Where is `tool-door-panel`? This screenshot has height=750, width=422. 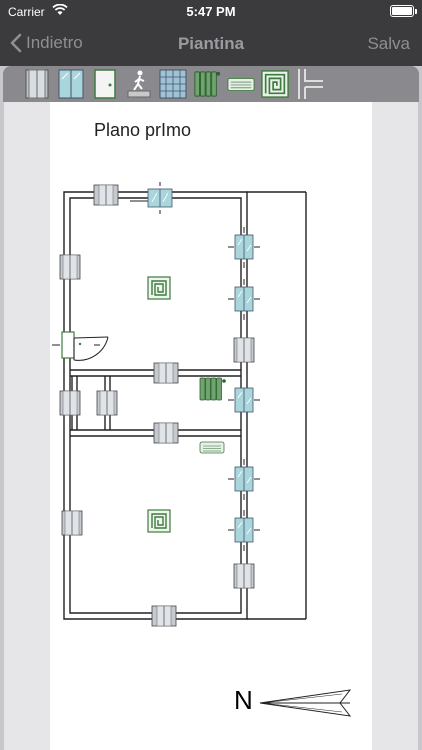 tool-door-panel is located at coordinates (37, 84).